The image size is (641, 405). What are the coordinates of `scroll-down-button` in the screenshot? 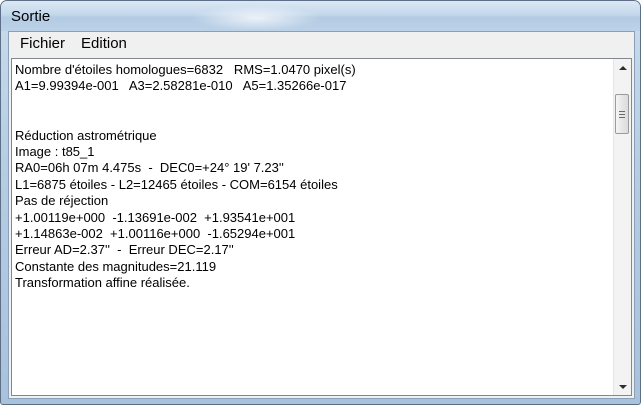 It's located at (622, 386).